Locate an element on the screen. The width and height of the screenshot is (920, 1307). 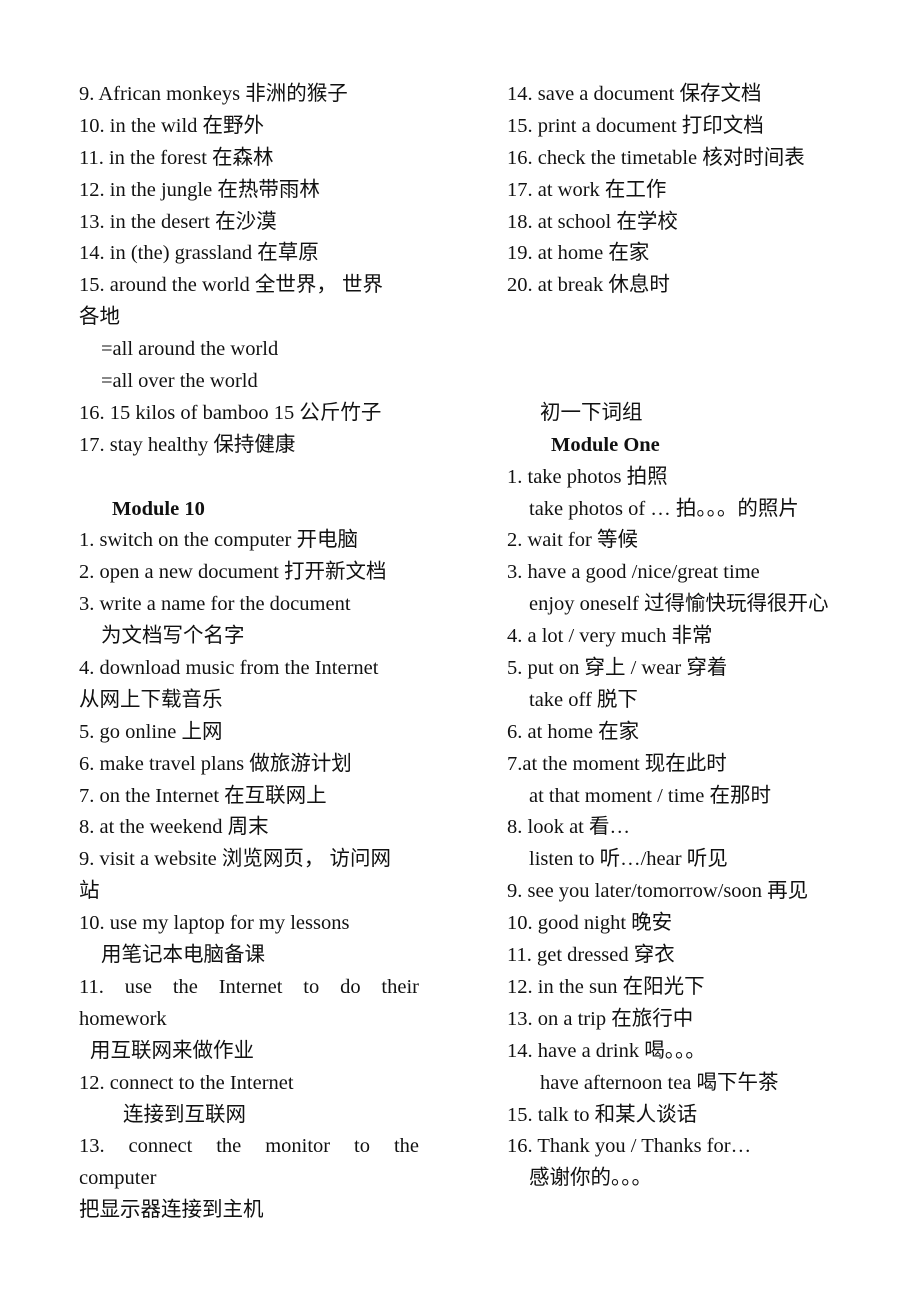
vocab-line: 19. at home 在家 is located at coordinates (578, 253).